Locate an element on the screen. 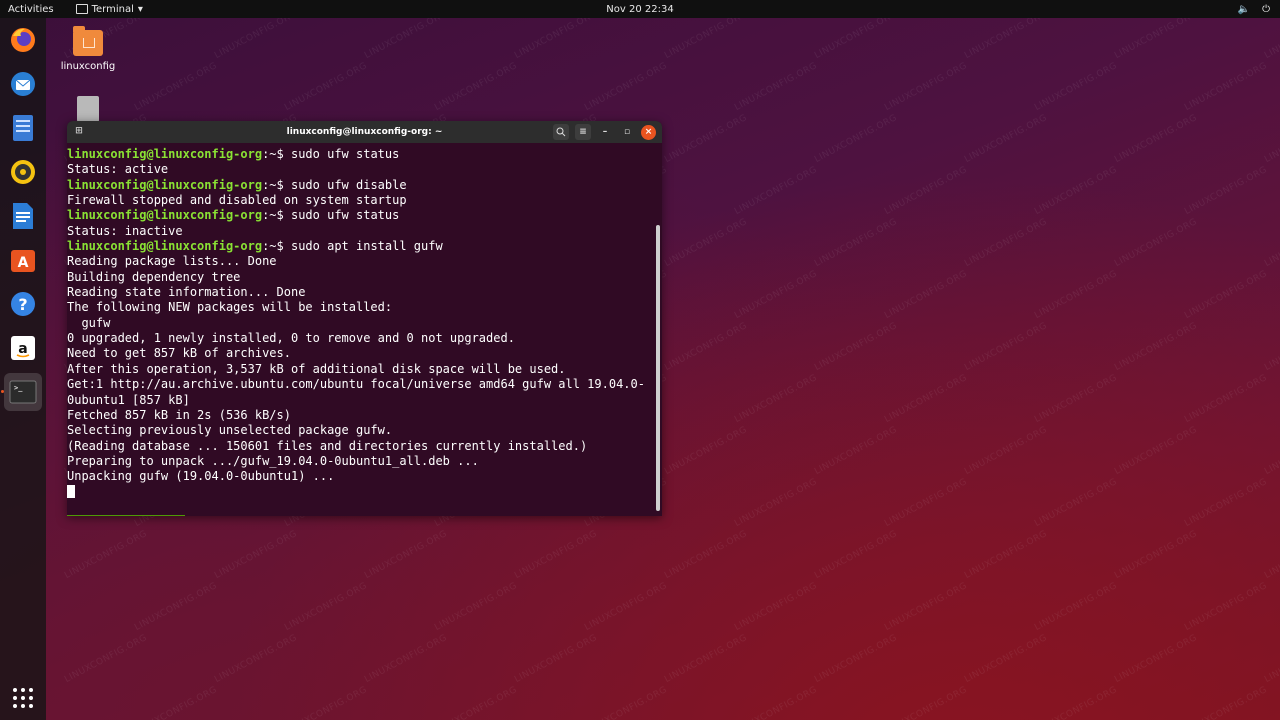 The width and height of the screenshot is (1280, 720). ubuntu-software-icon: A is located at coordinates (23, 260).